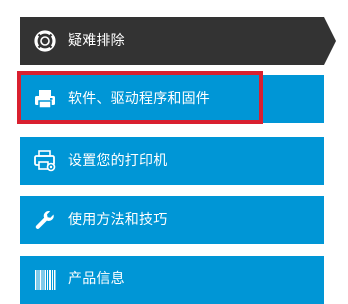 The height and width of the screenshot is (304, 348). Describe the element at coordinates (45, 41) in the screenshot. I see `lifebuoy-icon` at that location.